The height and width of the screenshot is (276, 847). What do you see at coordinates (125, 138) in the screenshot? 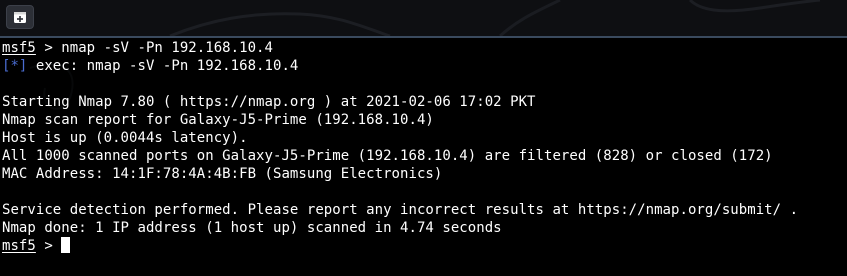
I see `output-line: Host is up (0.0044s latency).` at bounding box center [125, 138].